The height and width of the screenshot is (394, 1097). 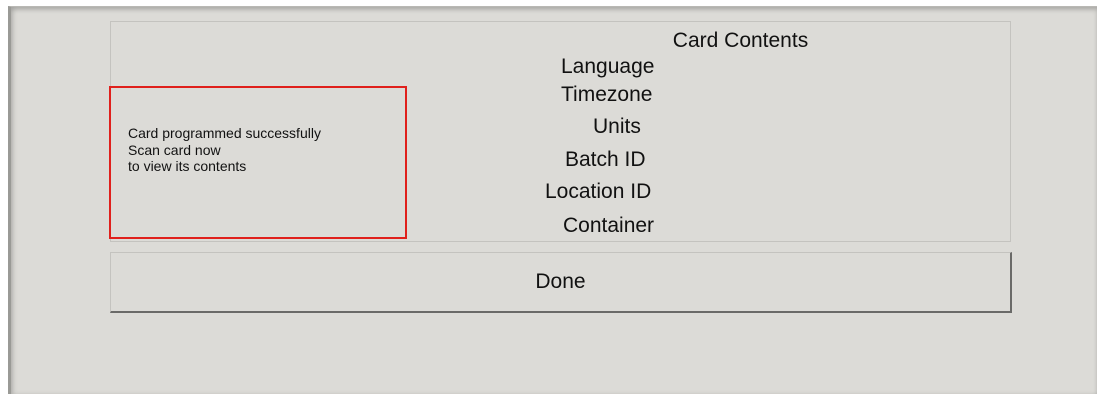 What do you see at coordinates (224, 133) in the screenshot?
I see `status-message-line: Card programmed successfully` at bounding box center [224, 133].